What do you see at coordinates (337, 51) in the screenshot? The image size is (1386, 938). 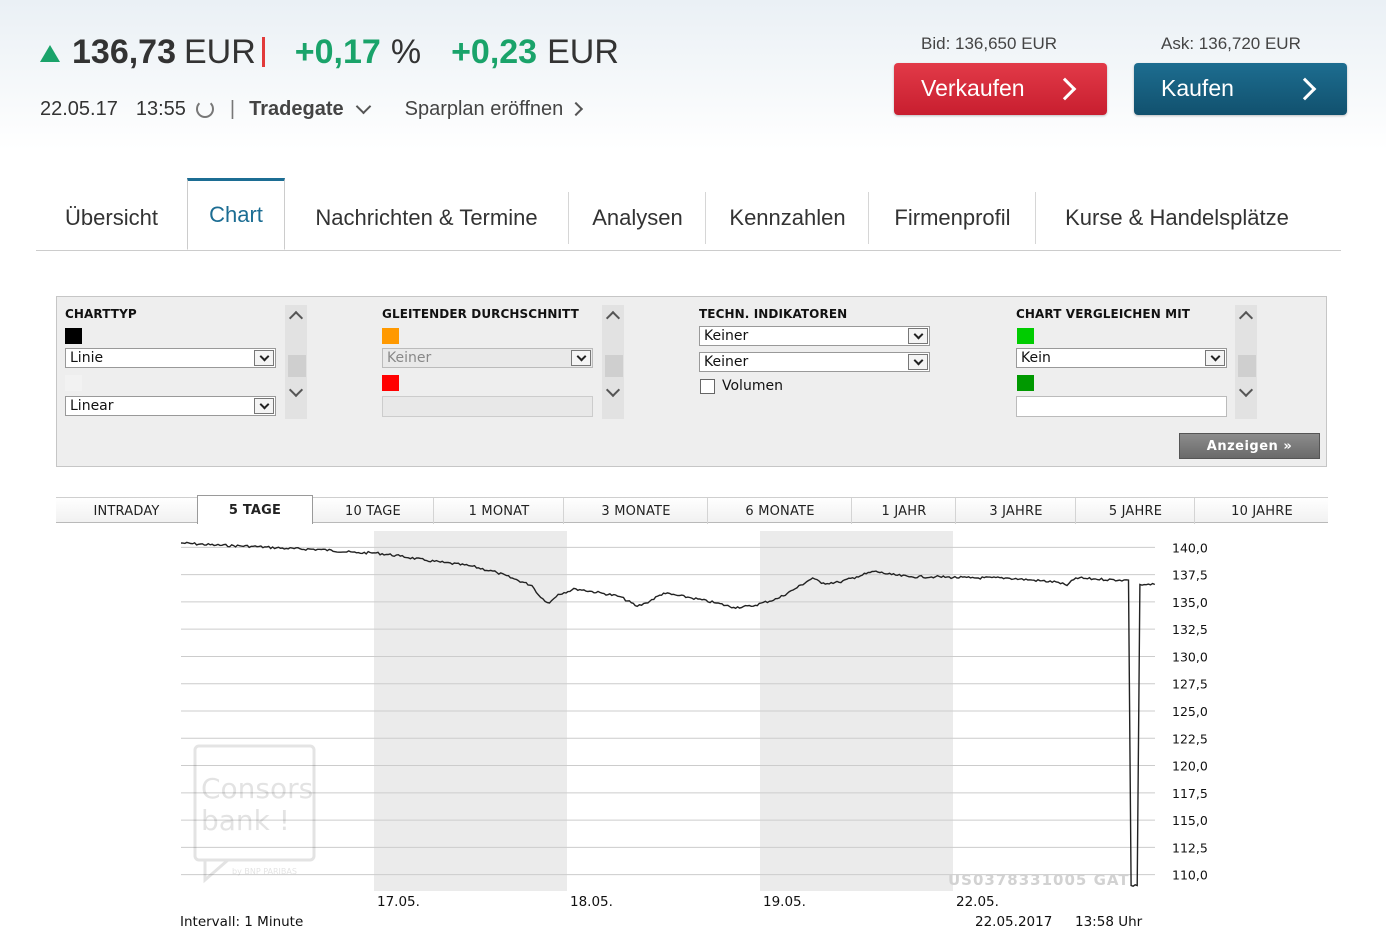 I see `change-percent: +0,17` at bounding box center [337, 51].